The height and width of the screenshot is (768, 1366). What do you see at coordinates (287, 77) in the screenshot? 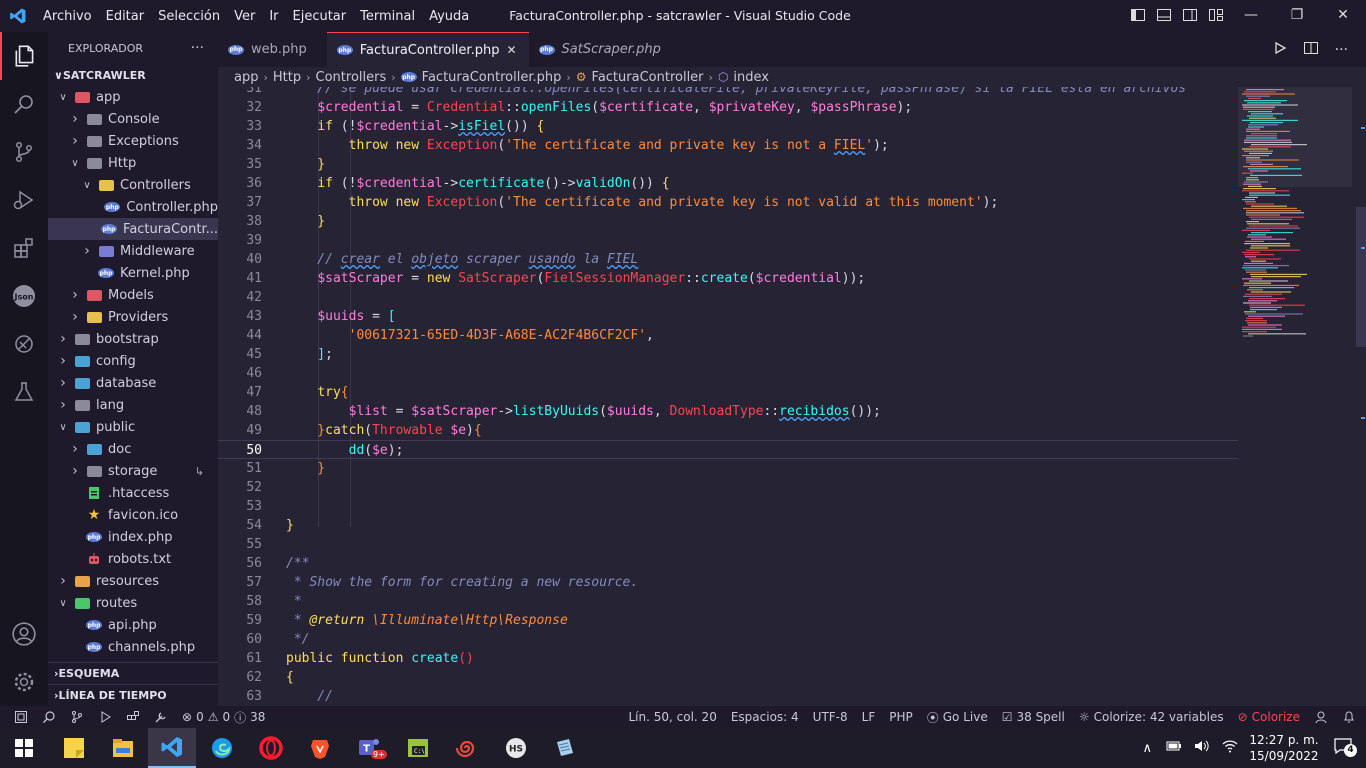
I see `breadcrumb-http: Http` at bounding box center [287, 77].